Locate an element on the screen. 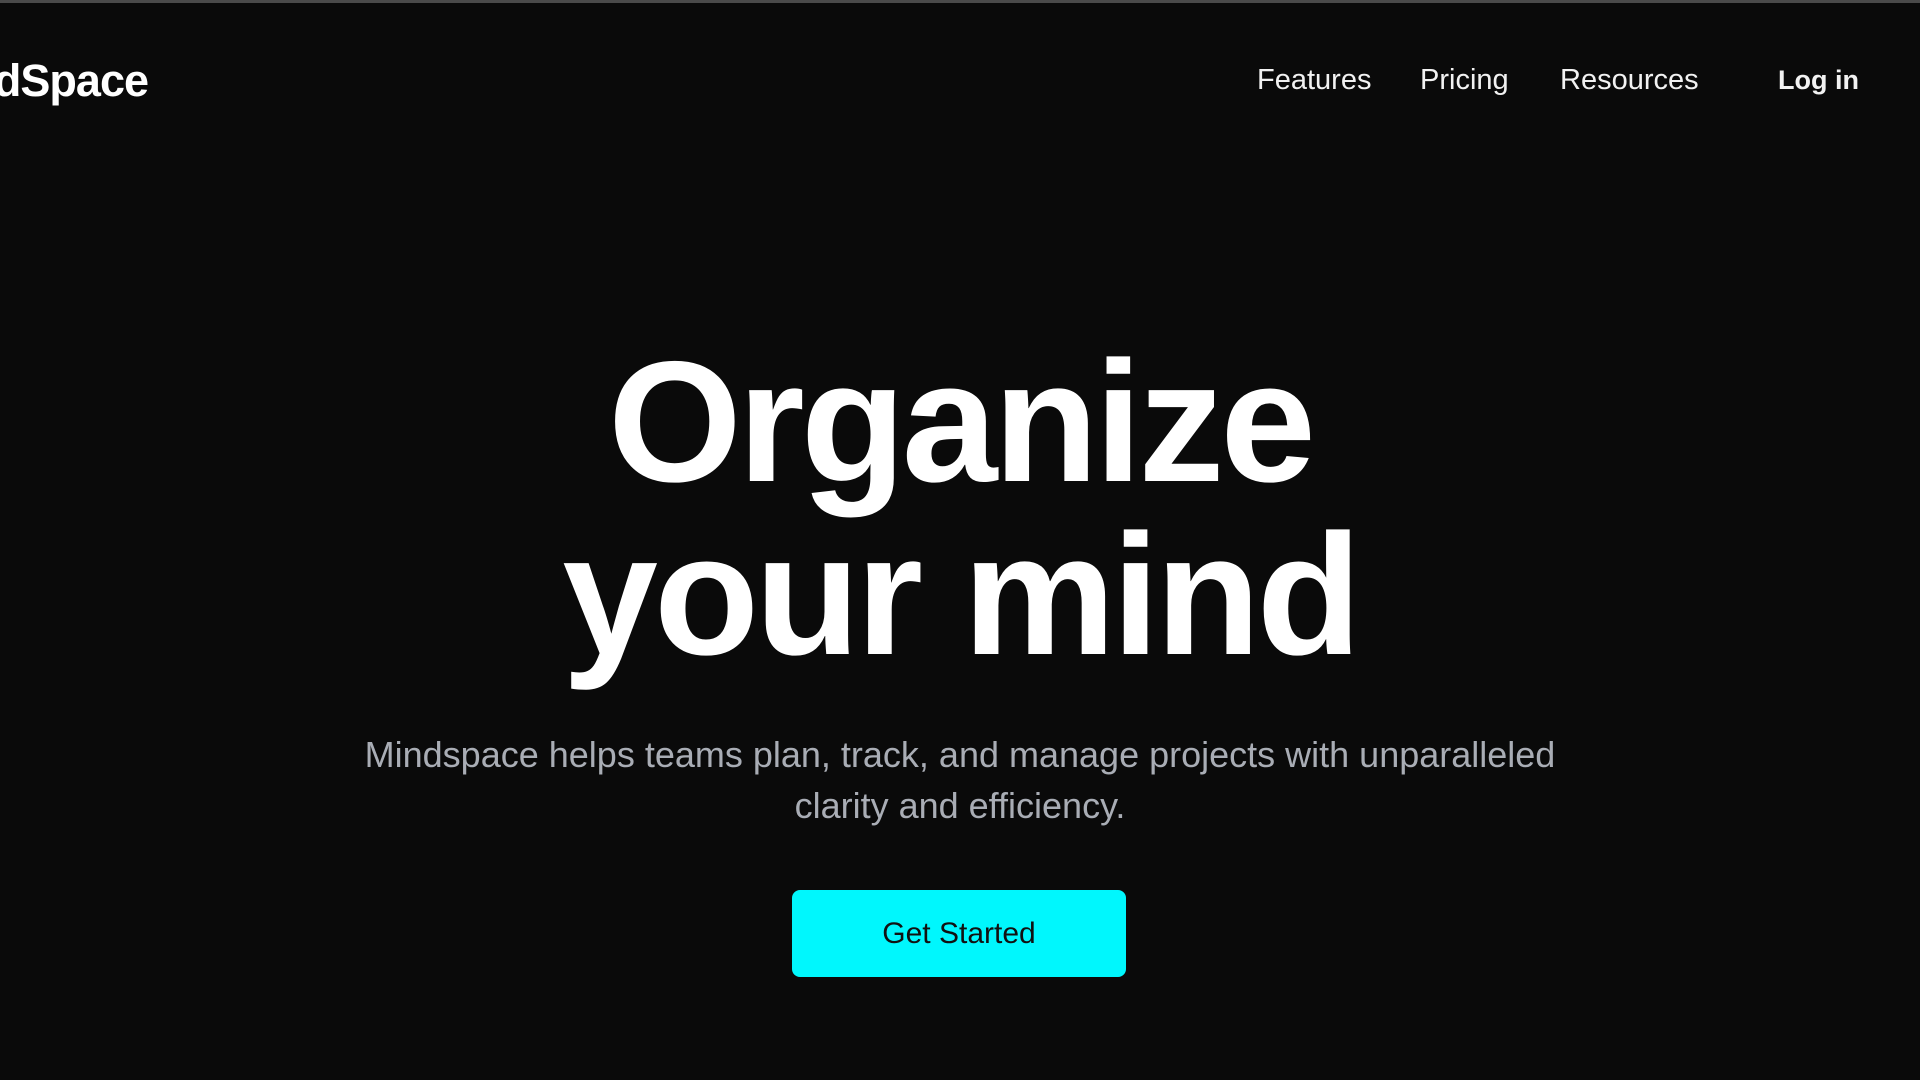 This screenshot has width=1920, height=1080. login-link: Log in is located at coordinates (1818, 80).